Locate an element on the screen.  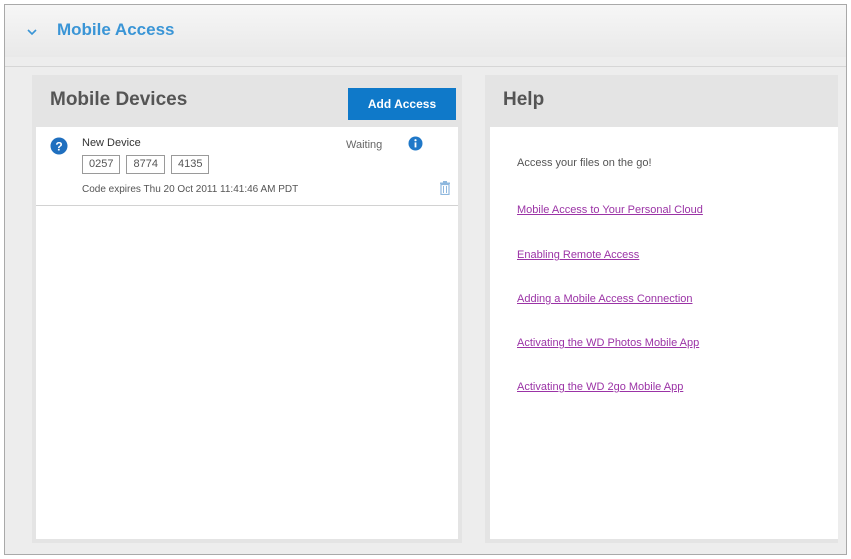
help-intro: Access your files on the go! is located at coordinates (584, 163).